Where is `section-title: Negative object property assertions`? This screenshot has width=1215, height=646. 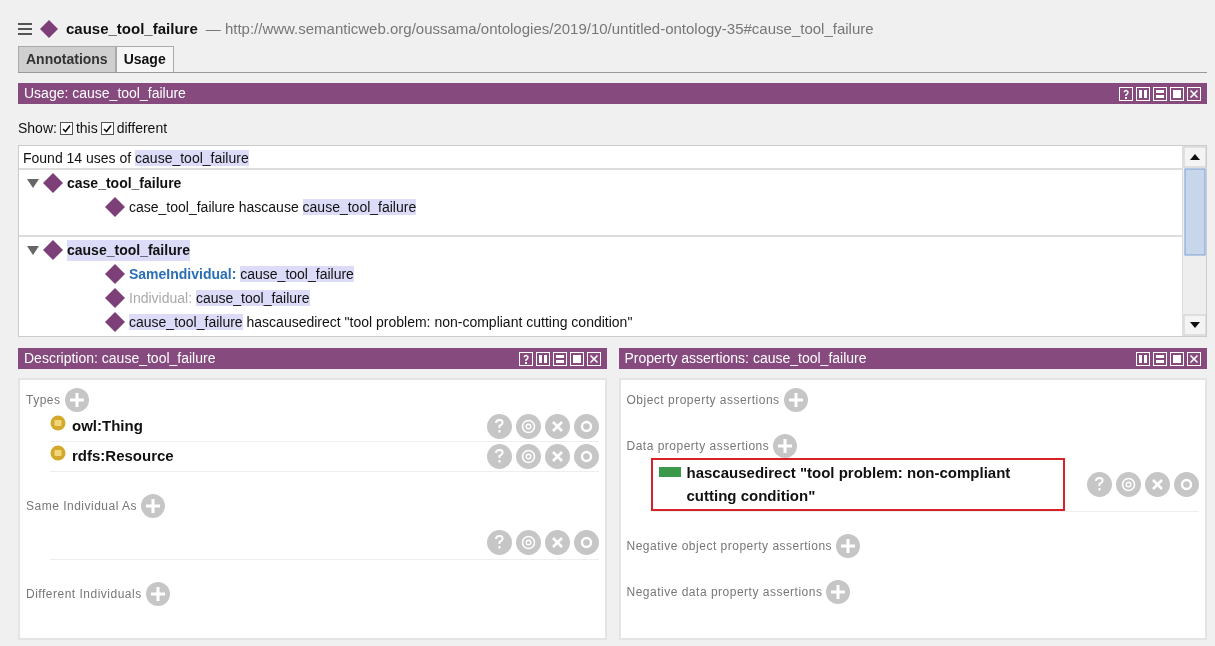 section-title: Negative object property assertions is located at coordinates (729, 546).